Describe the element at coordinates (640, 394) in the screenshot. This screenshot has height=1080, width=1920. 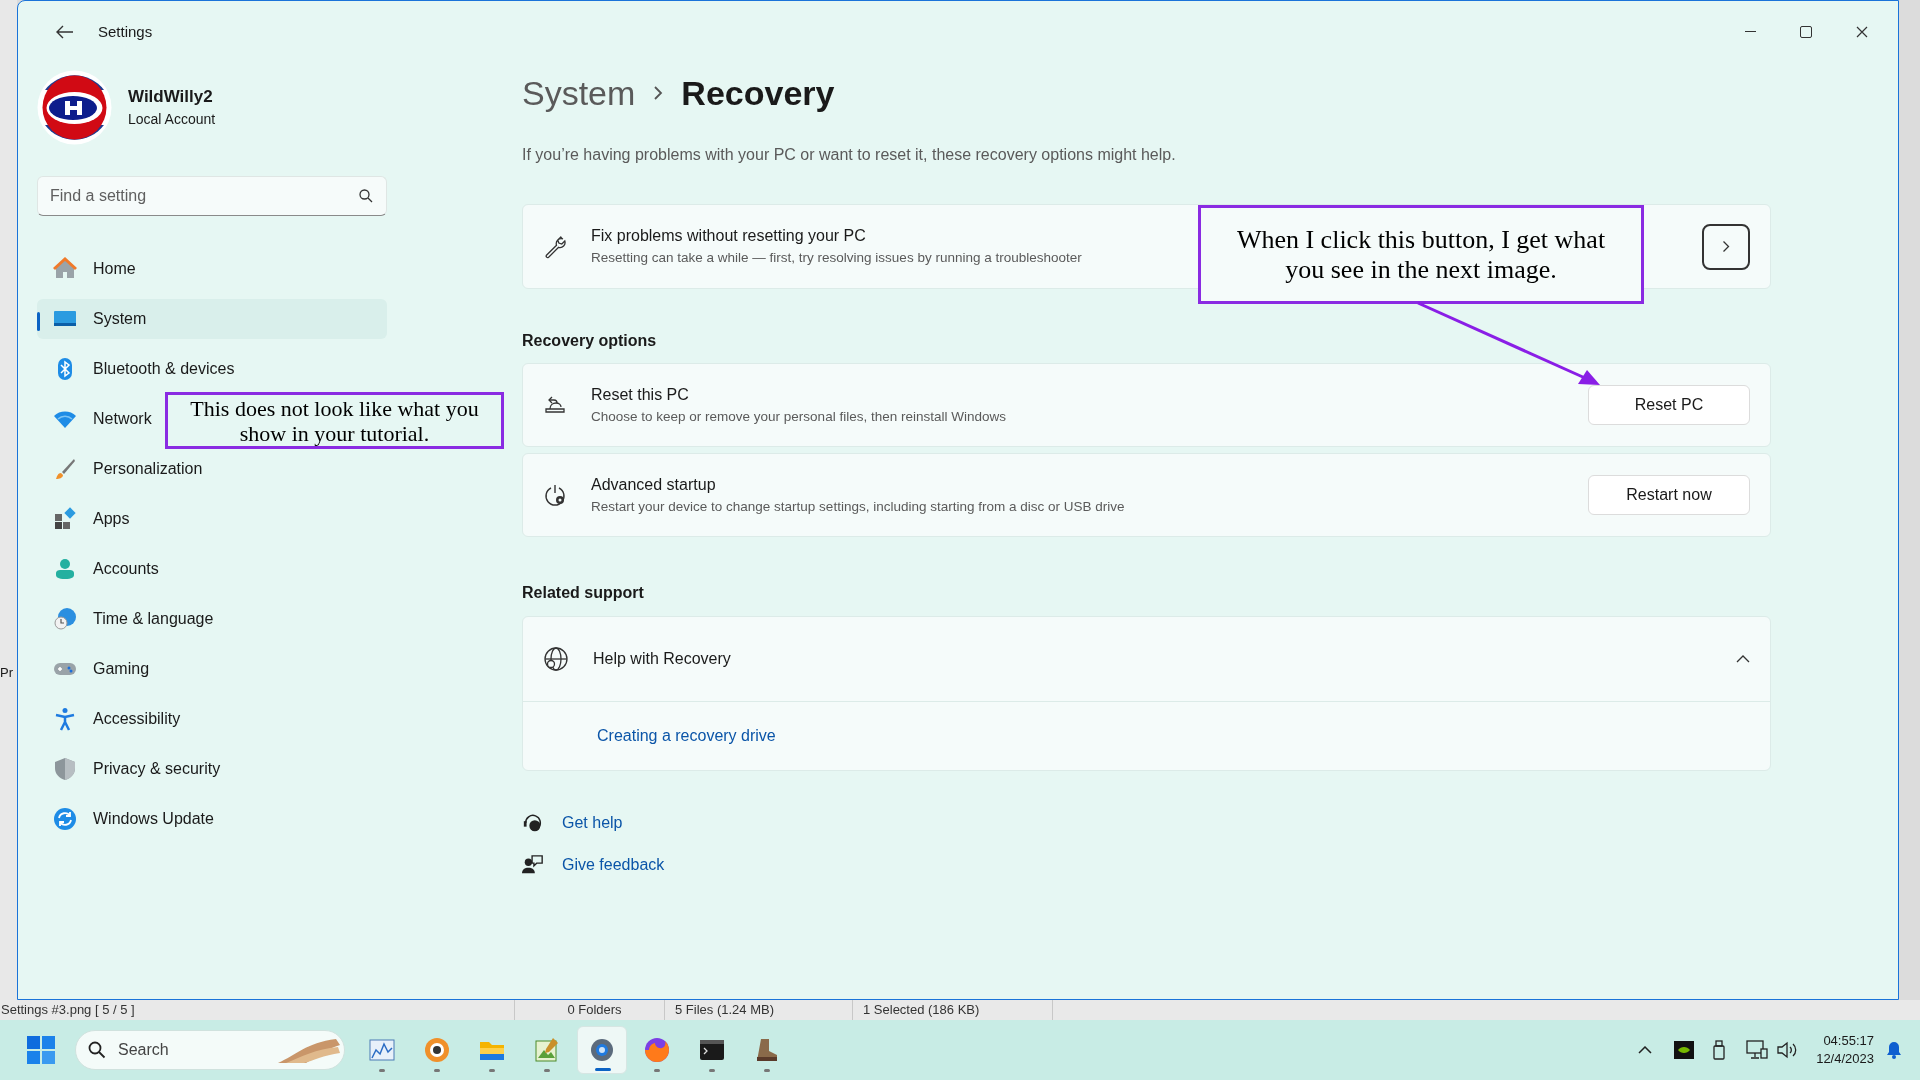
I see `card-title: Reset this PC` at that location.